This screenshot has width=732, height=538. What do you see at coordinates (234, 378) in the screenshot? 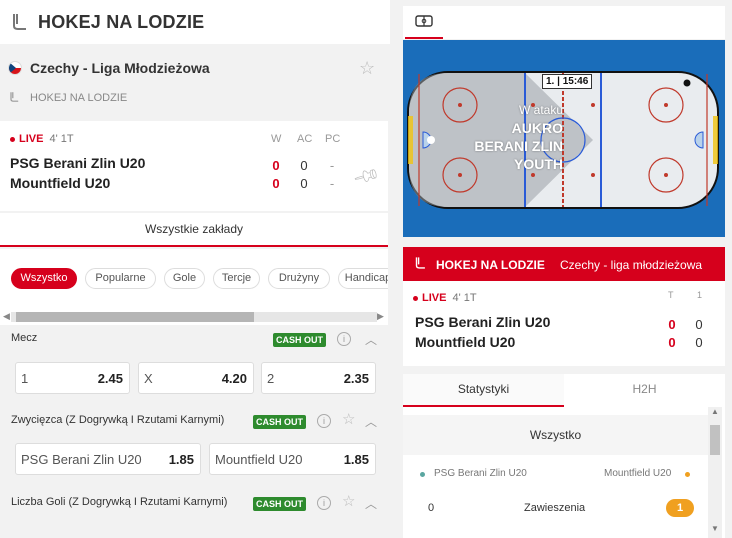
I see `odd-value: 4.20` at bounding box center [234, 378].